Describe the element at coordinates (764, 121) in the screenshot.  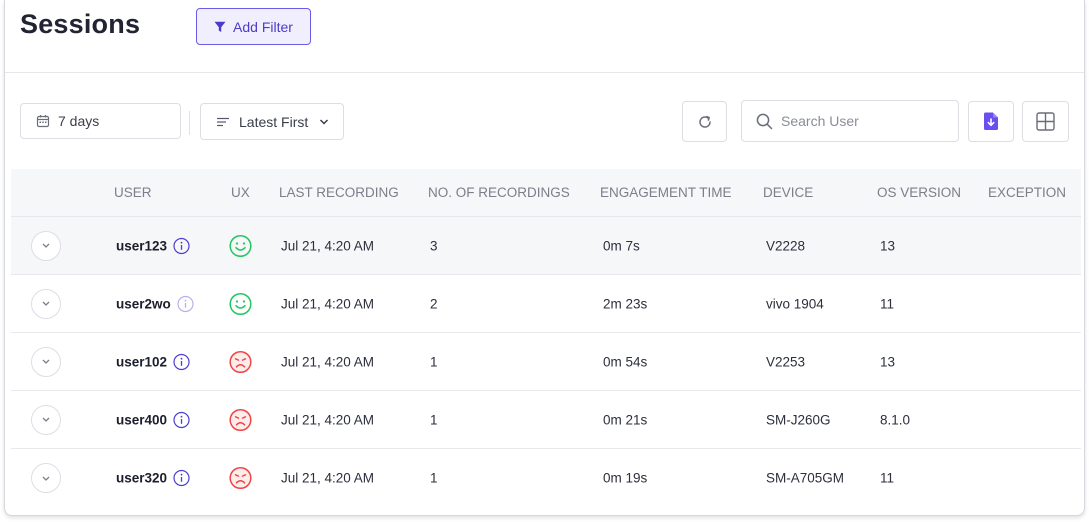
I see `search-icon` at that location.